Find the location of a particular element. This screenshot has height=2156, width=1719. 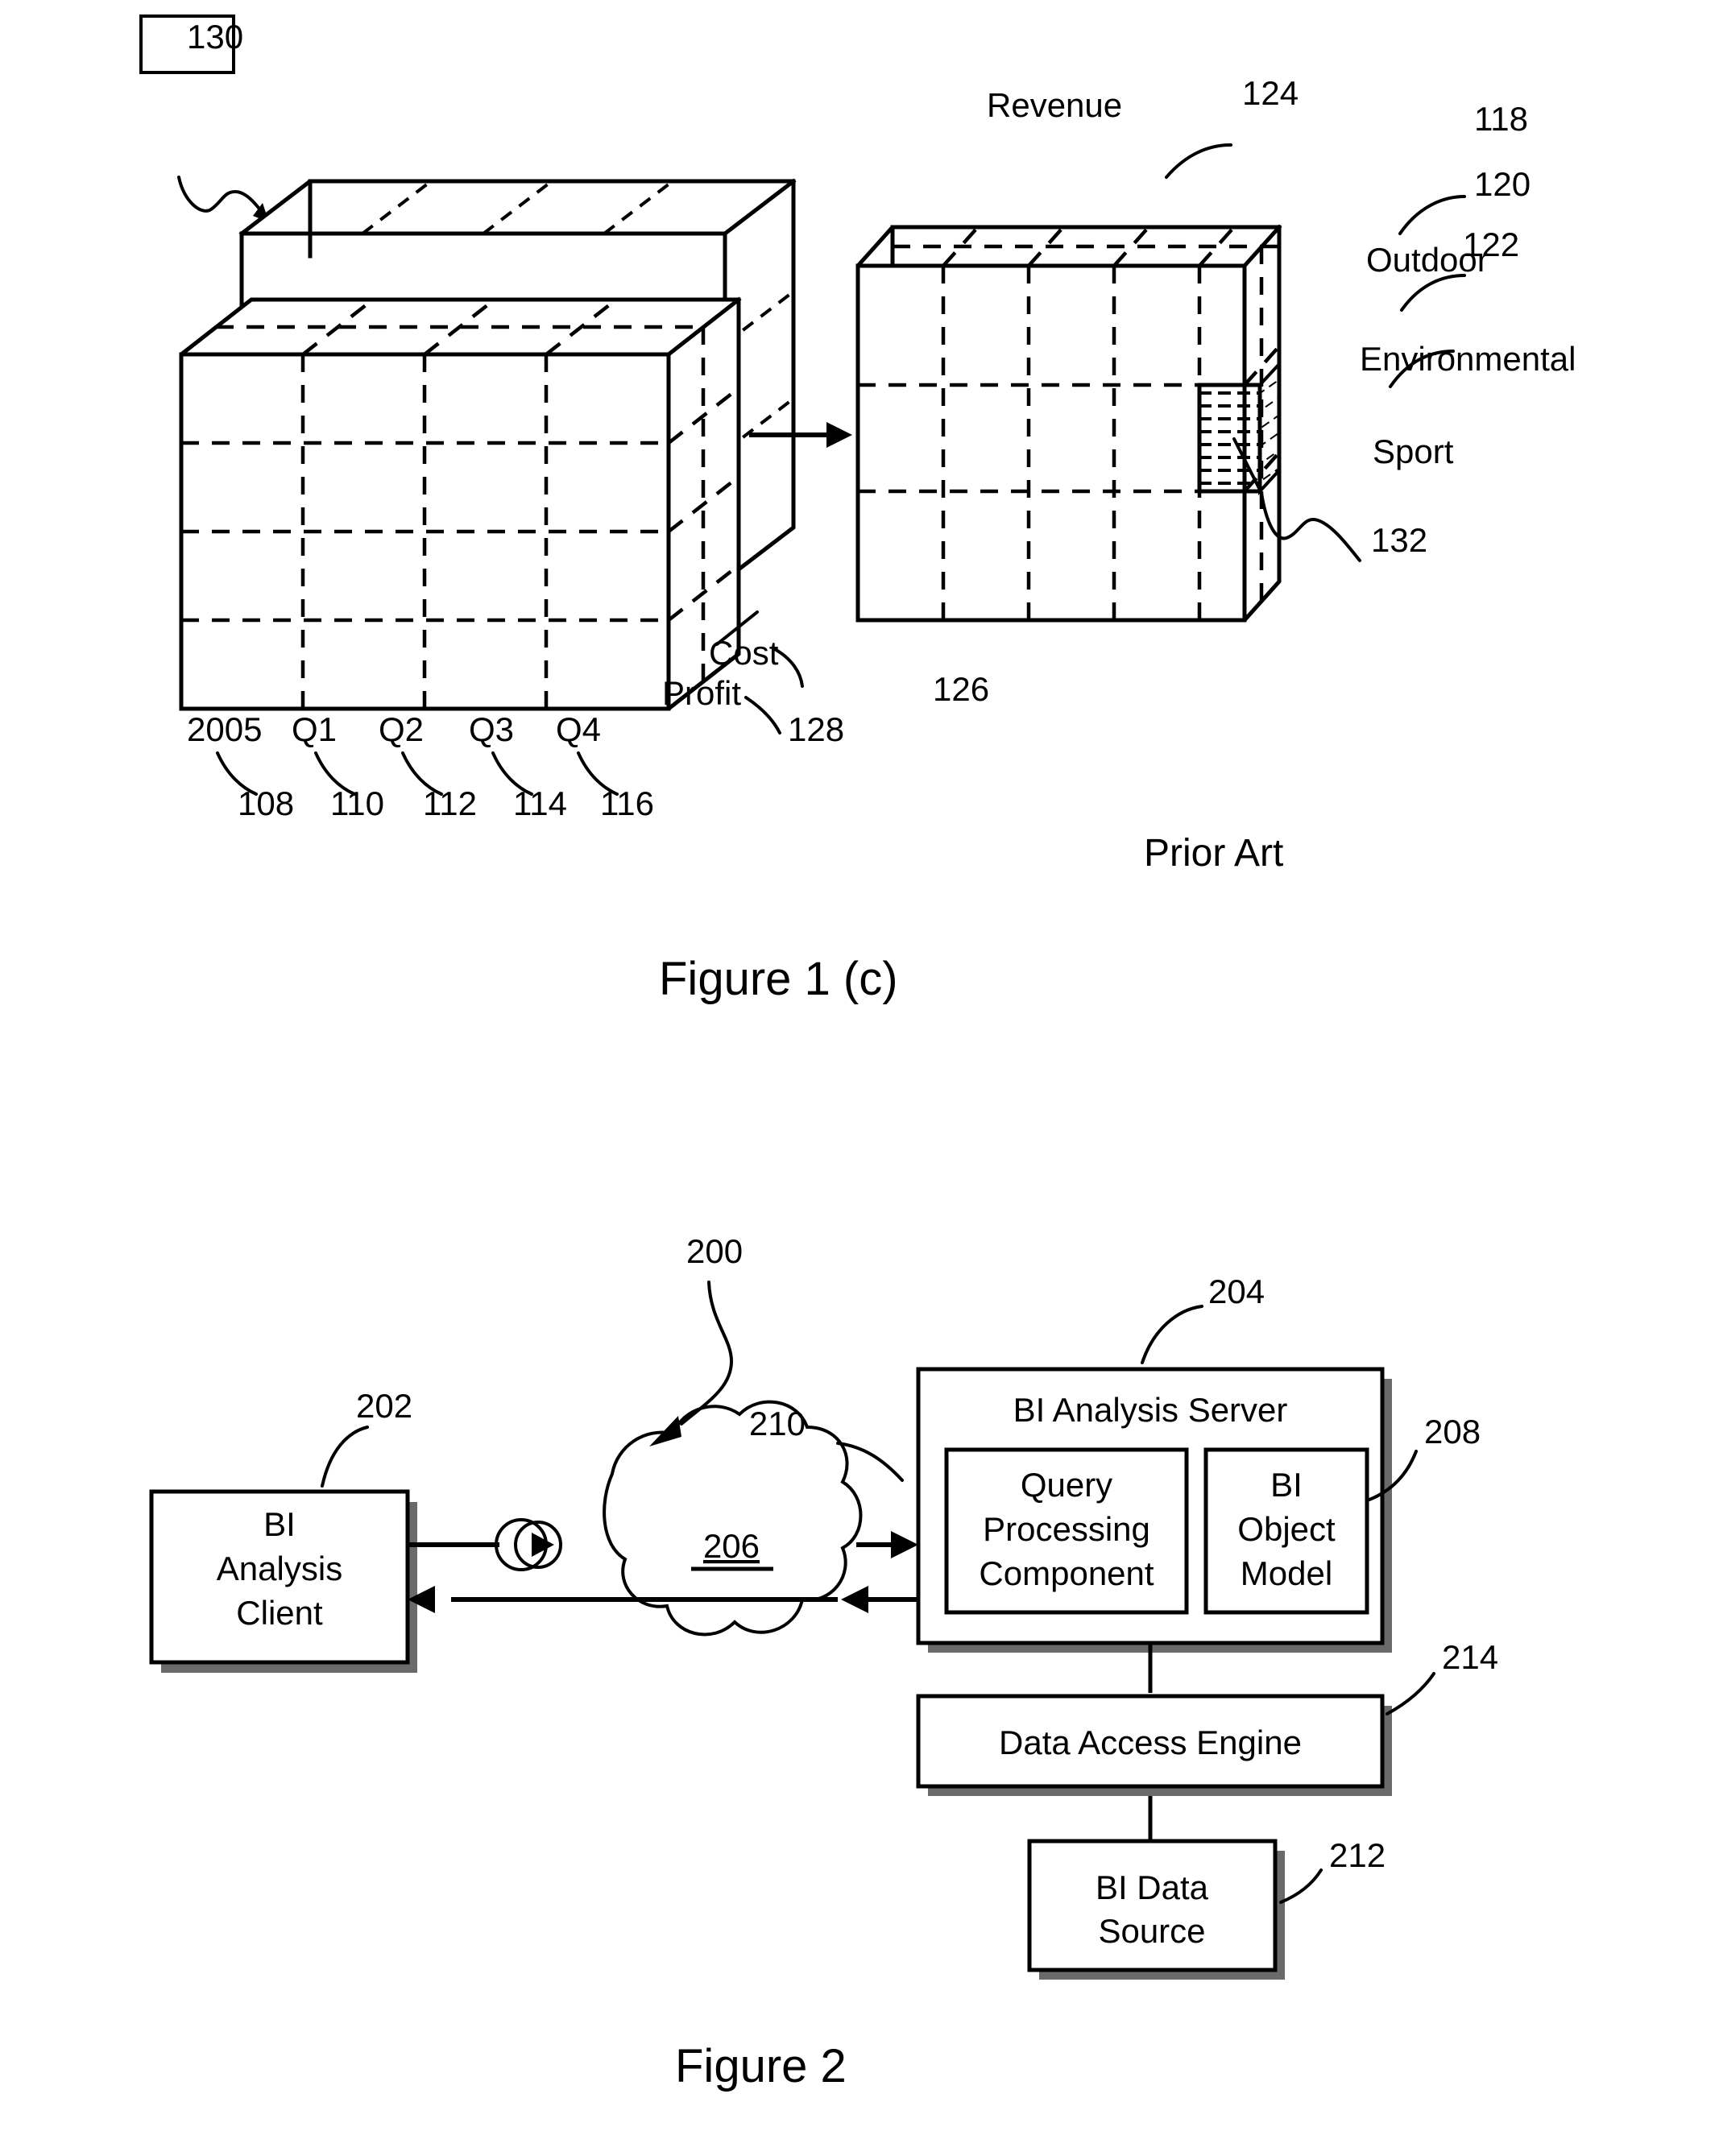

client-label-line2: Analysis is located at coordinates (279, 1568).